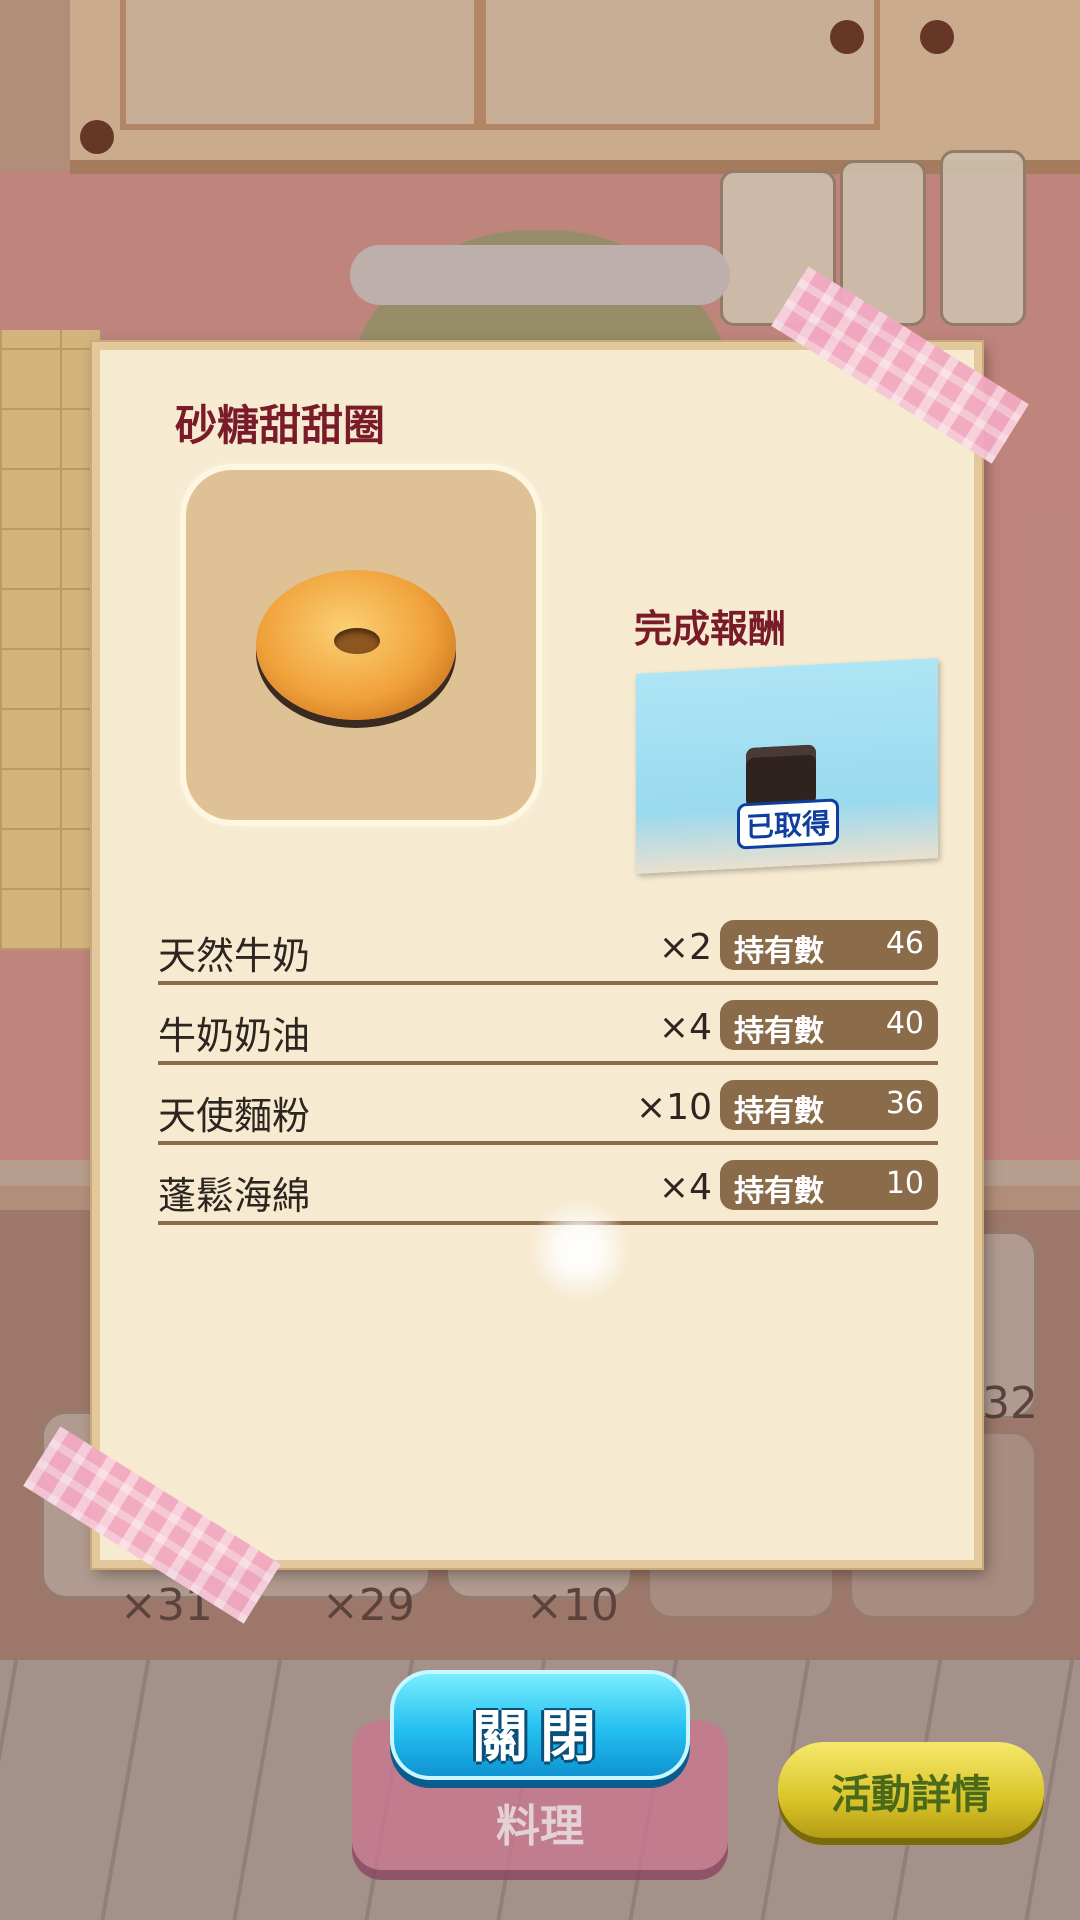 This screenshot has width=1080, height=1920. I want to click on ingredient-name: 天使麵粉, so click(234, 1116).